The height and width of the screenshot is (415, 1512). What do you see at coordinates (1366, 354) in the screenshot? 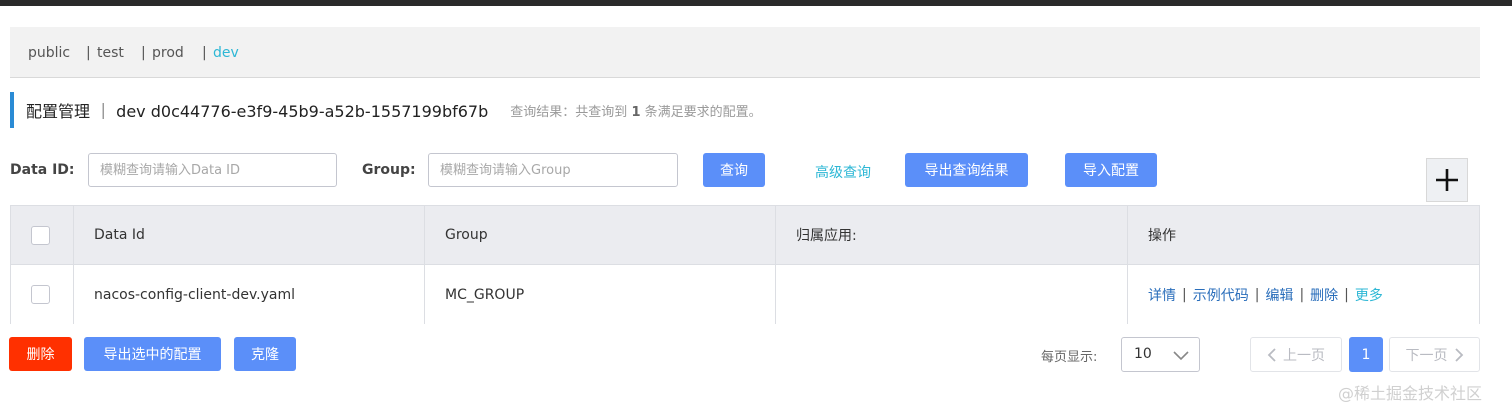
I see `current-page-button: 1` at bounding box center [1366, 354].